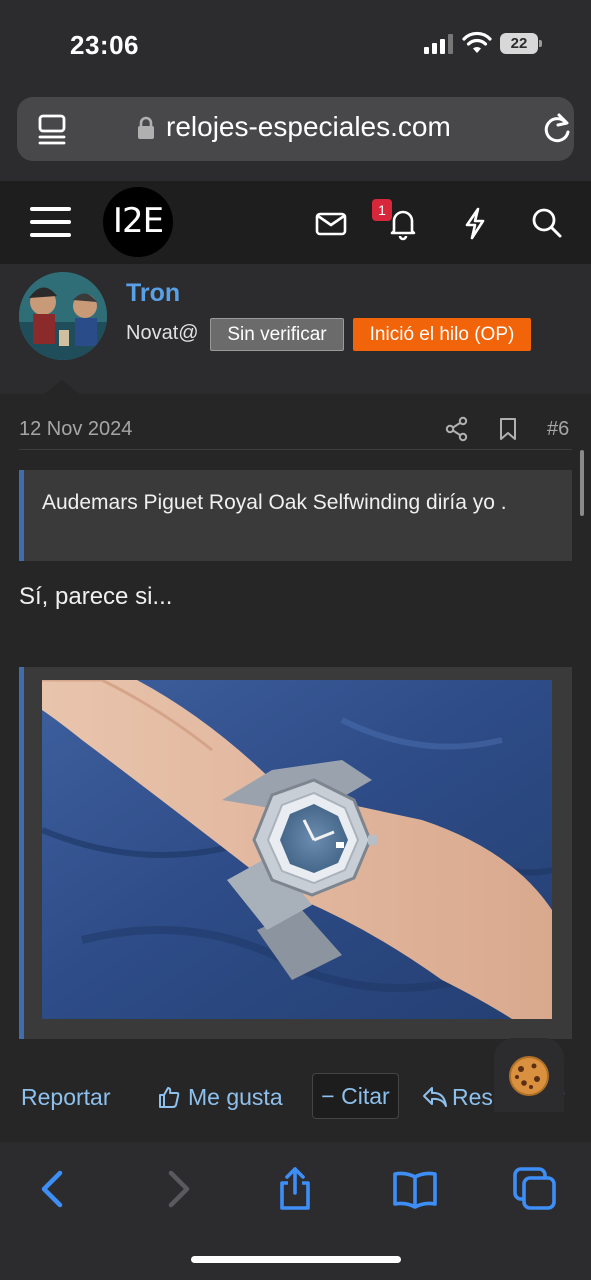 The width and height of the screenshot is (591, 1280). What do you see at coordinates (435, 1097) in the screenshot?
I see `reply-icon` at bounding box center [435, 1097].